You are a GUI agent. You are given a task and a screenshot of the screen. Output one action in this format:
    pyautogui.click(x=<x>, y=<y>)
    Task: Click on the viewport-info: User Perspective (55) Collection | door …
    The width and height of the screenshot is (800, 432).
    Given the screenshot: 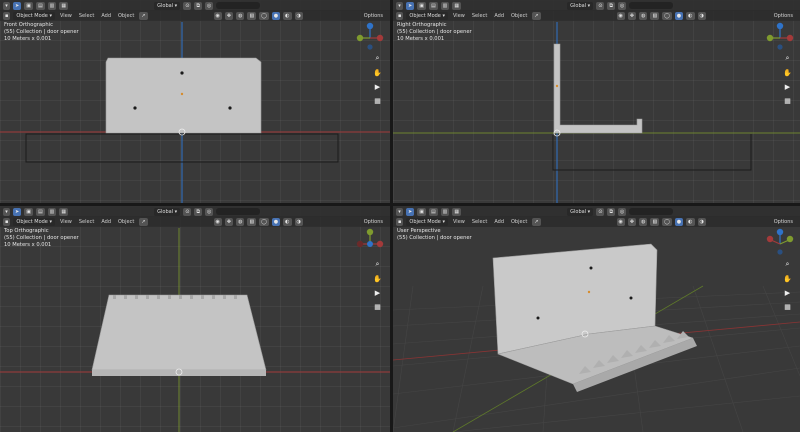 What is the action you would take?
    pyautogui.click(x=434, y=235)
    